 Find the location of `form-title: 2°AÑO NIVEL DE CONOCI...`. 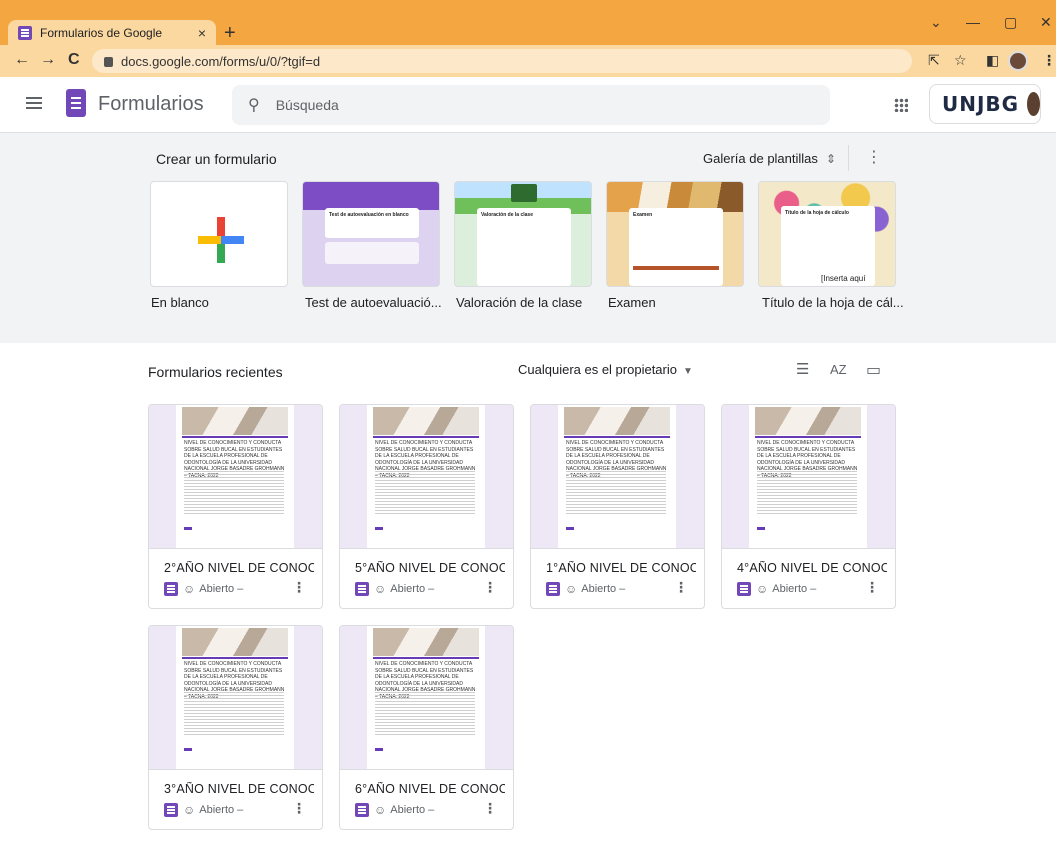

form-title: 2°AÑO NIVEL DE CONOCI... is located at coordinates (239, 568).